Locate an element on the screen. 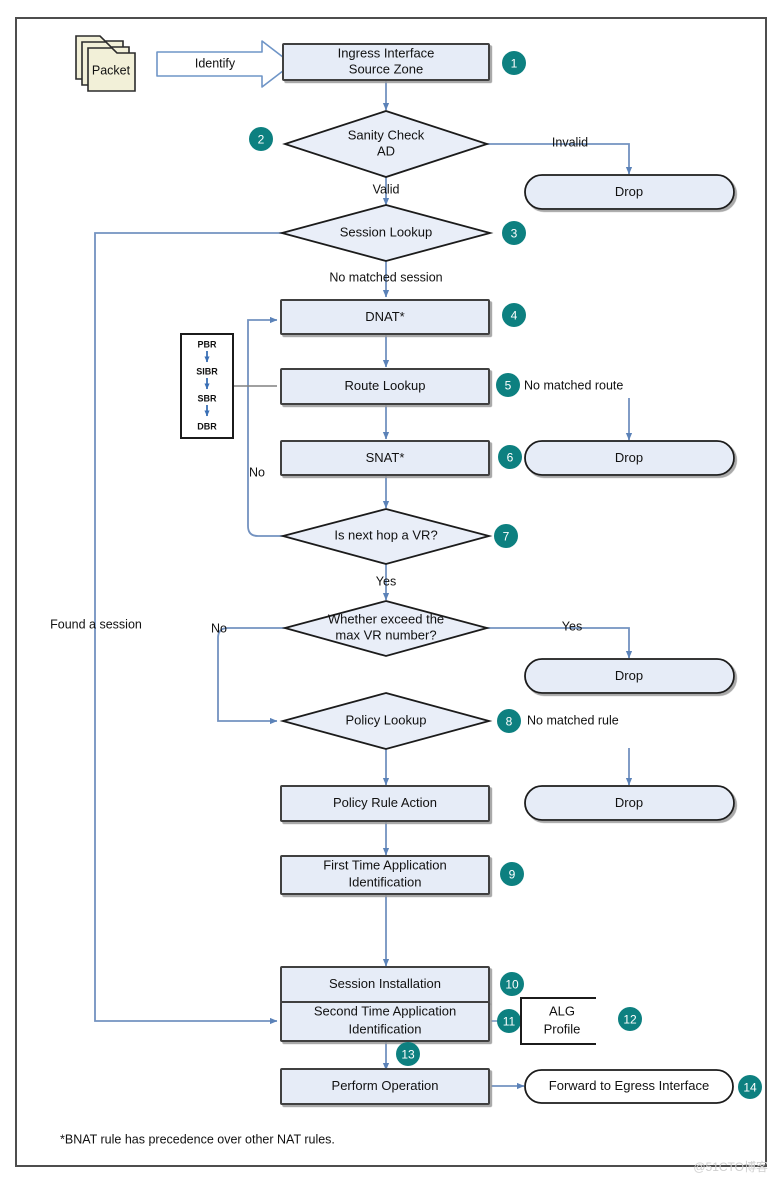 Image resolution: width=781 pixels, height=1186 pixels. node-snat: SNAT* is located at coordinates (385, 458).